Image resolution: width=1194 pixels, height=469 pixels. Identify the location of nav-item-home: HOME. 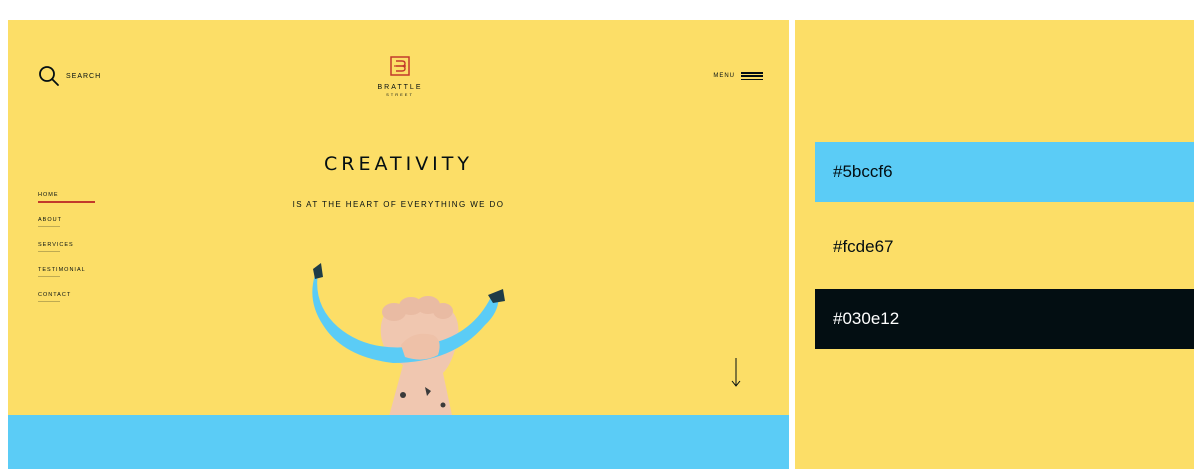
(66, 197).